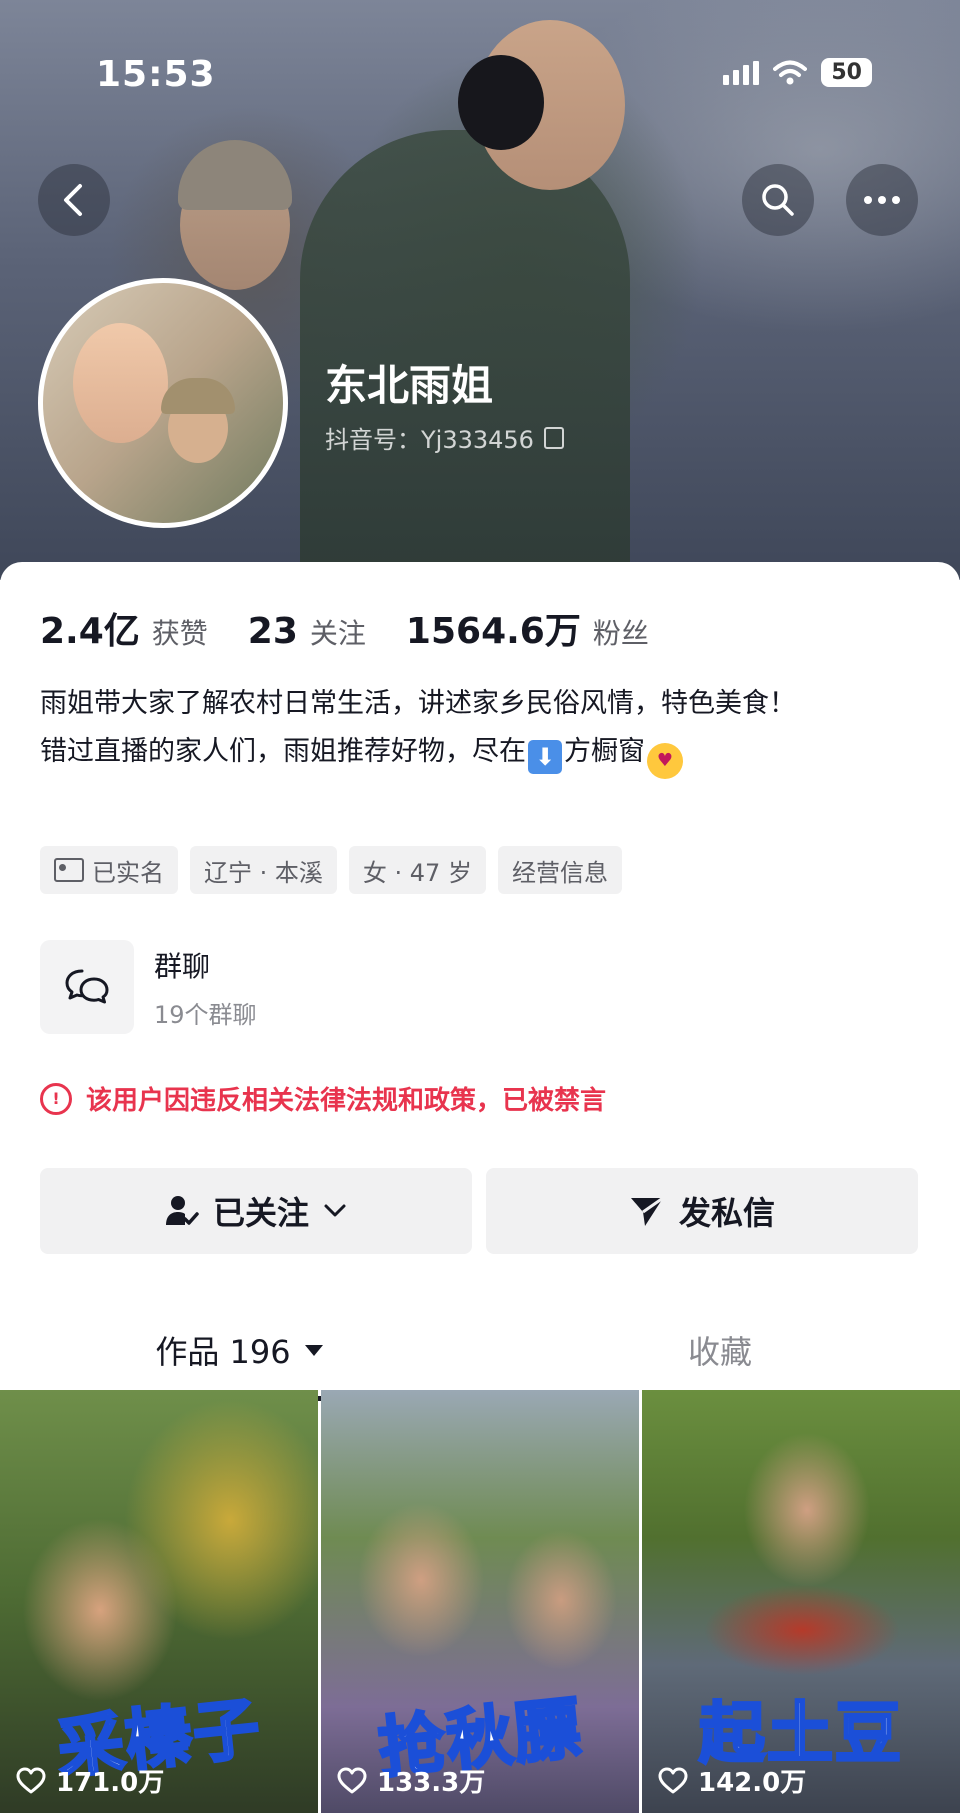 The height and width of the screenshot is (1813, 960). What do you see at coordinates (69, 870) in the screenshot?
I see `id-card-icon` at bounding box center [69, 870].